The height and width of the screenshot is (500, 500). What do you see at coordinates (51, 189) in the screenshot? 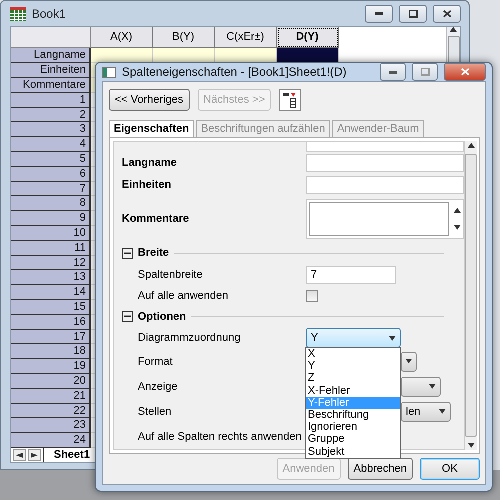
I see `row-header: 7` at bounding box center [51, 189].